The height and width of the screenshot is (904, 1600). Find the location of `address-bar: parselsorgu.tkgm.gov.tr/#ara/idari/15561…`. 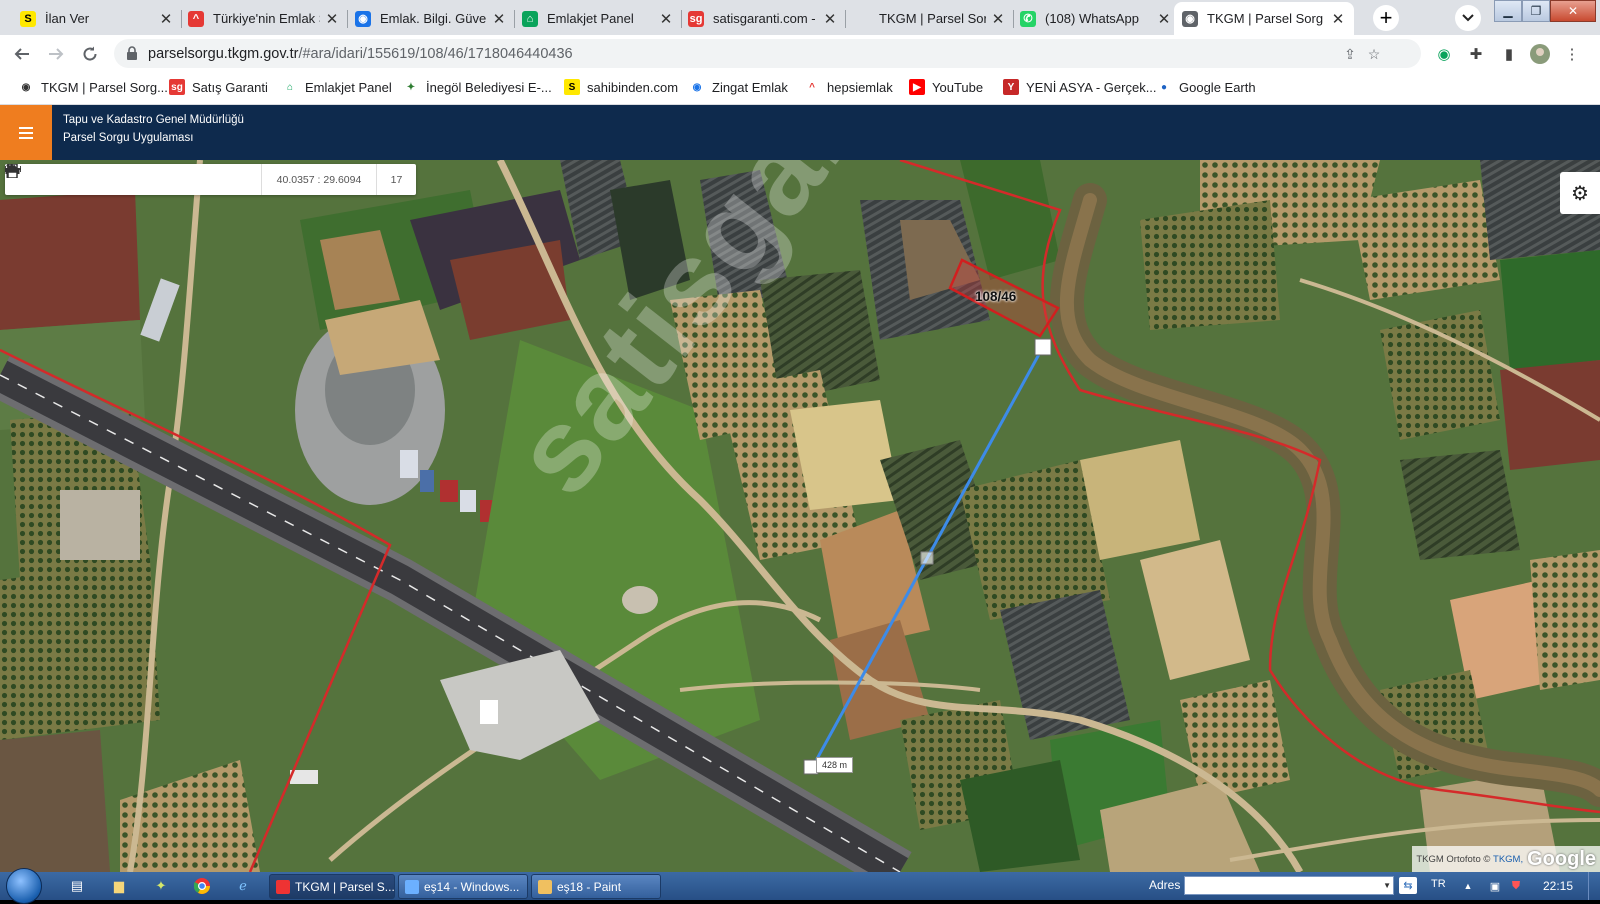

address-bar: parselsorgu.tkgm.gov.tr/#ara/idari/15561… is located at coordinates (767, 53).